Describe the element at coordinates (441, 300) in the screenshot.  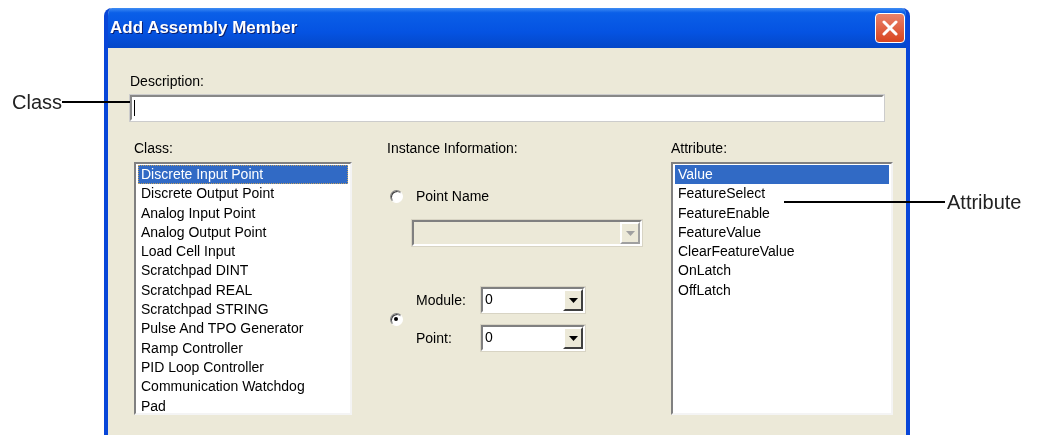
I see `field-label: Module:` at that location.